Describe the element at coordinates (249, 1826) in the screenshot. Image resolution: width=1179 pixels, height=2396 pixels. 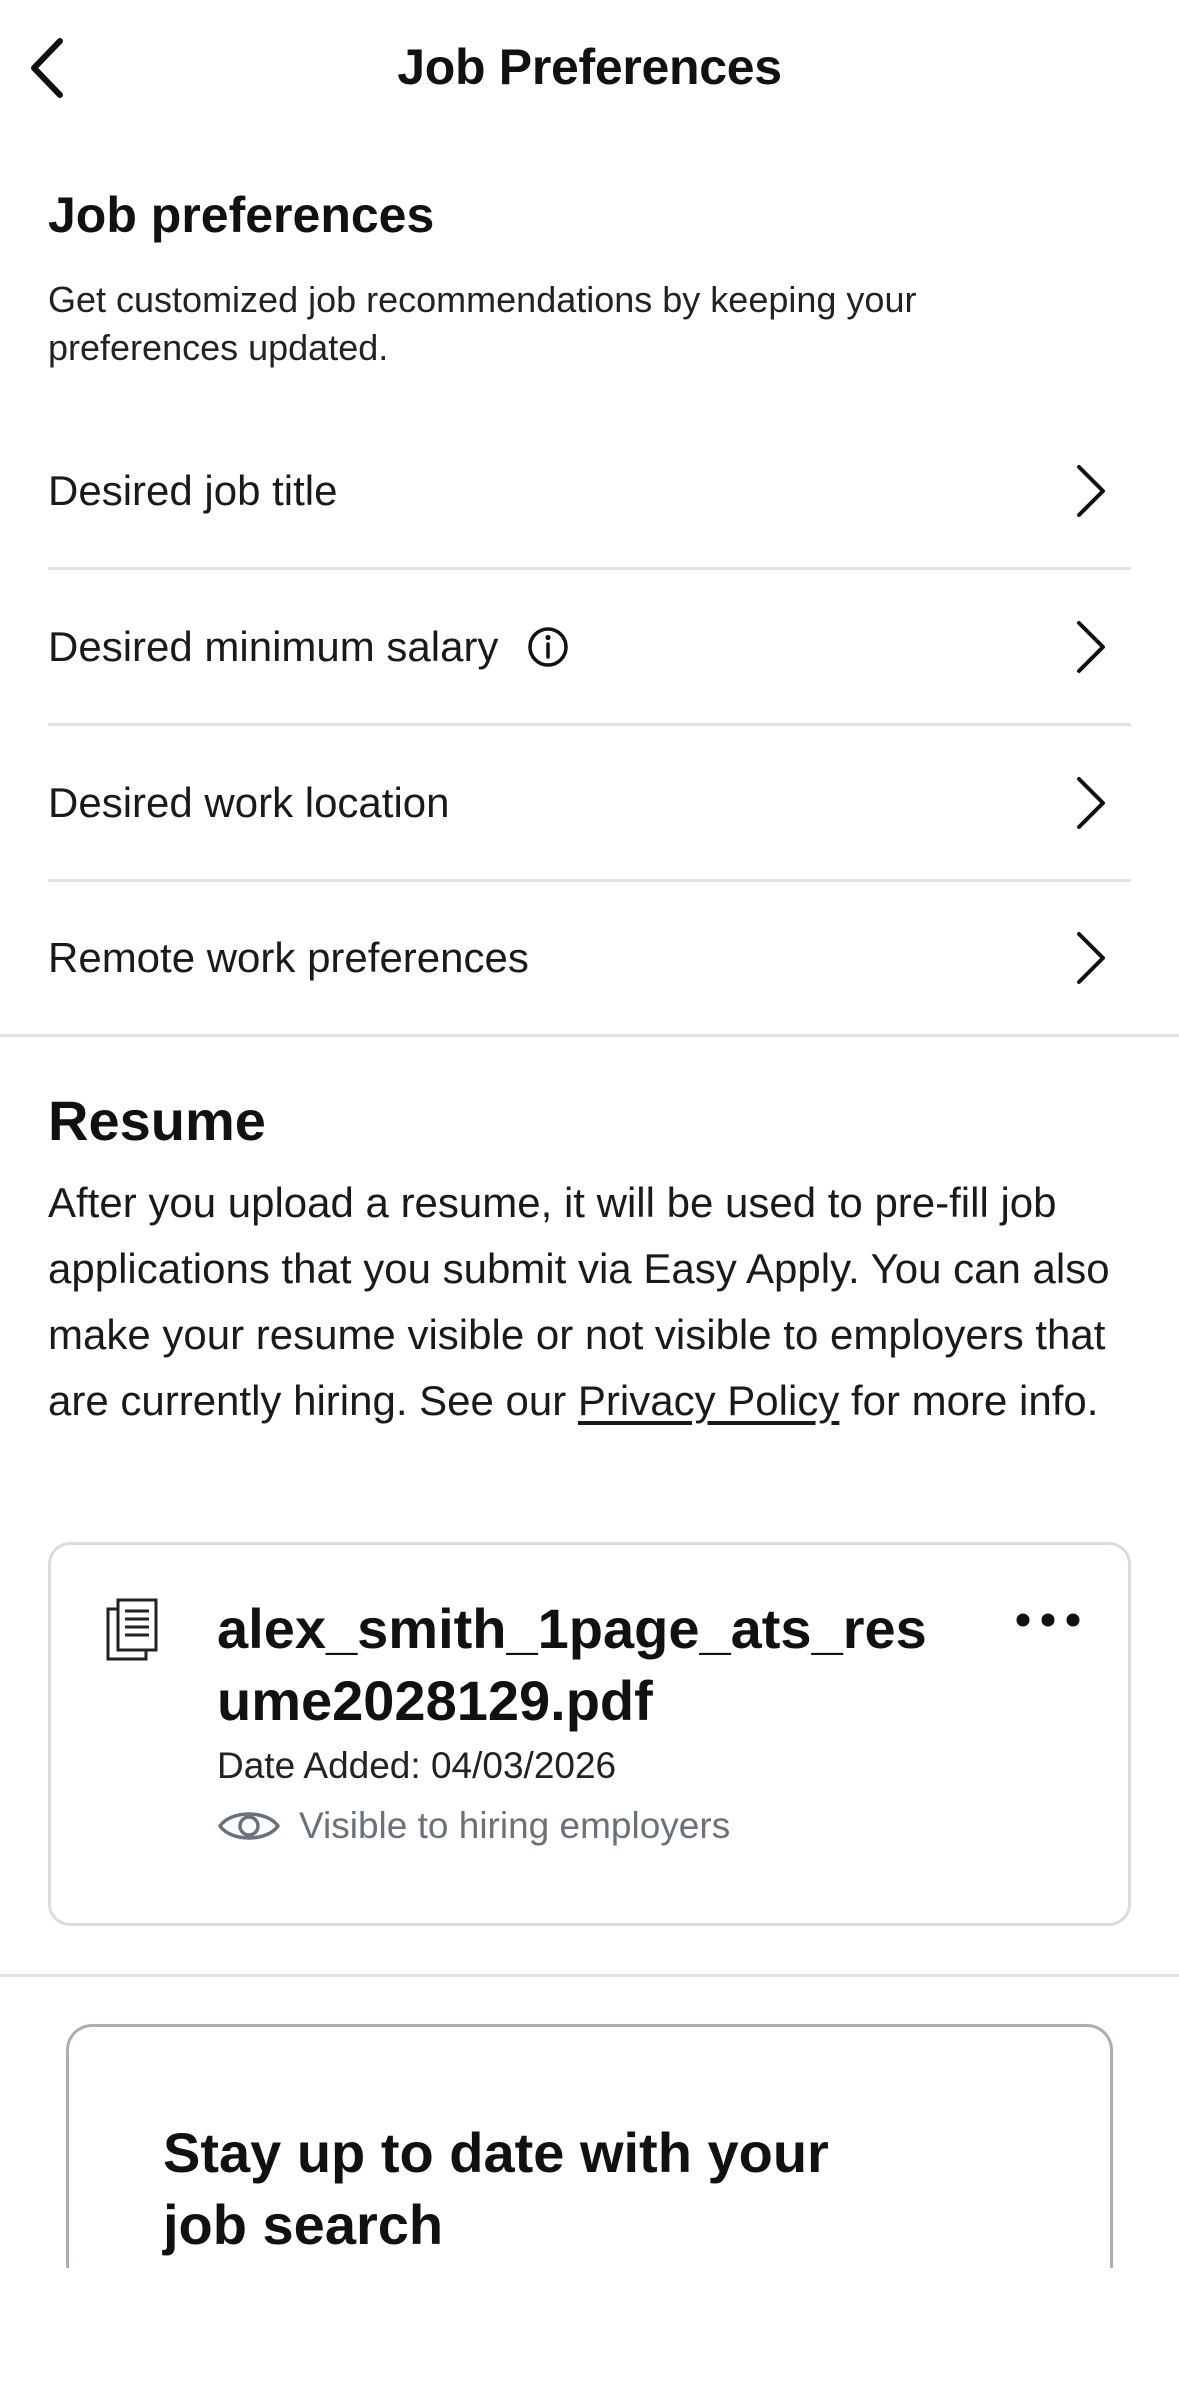
I see `eye-icon` at that location.